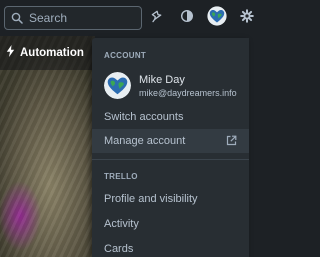  I want to click on external-link-icon, so click(231, 140).